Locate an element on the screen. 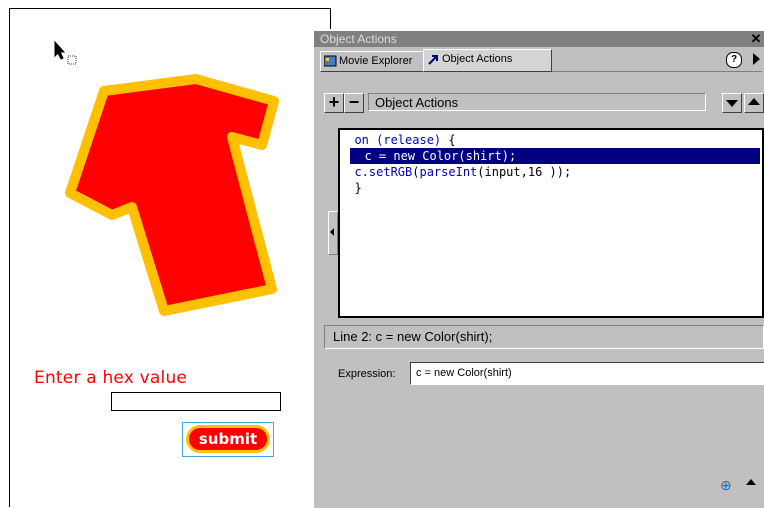 This screenshot has width=764, height=508. tab-movie-explorer: Movie Explorer is located at coordinates (379, 61).